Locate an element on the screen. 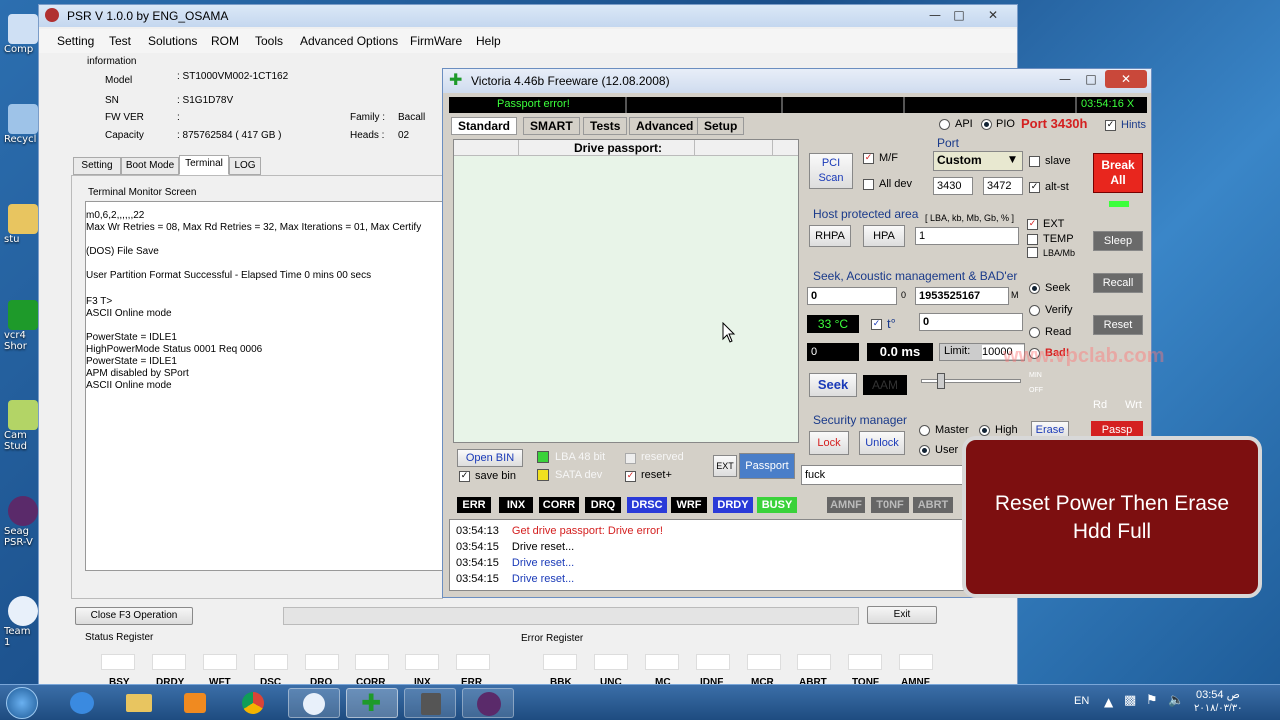 The image size is (1280, 720). seek-button: Seek is located at coordinates (833, 385).